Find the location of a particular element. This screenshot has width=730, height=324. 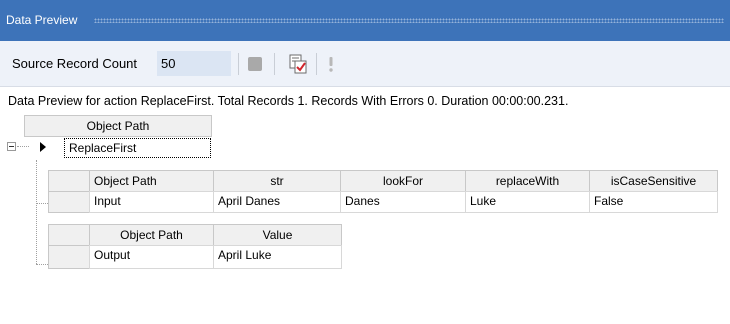

title-bar: Data Preview is located at coordinates (365, 20).